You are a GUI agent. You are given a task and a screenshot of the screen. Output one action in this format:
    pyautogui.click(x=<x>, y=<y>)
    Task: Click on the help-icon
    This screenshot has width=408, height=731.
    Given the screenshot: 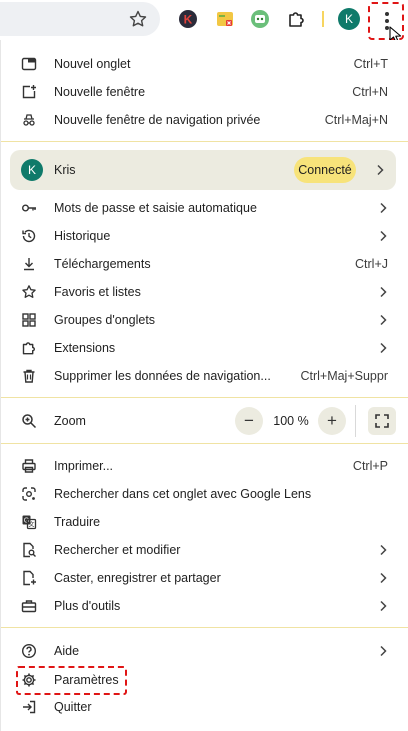 What is the action you would take?
    pyautogui.click(x=29, y=651)
    